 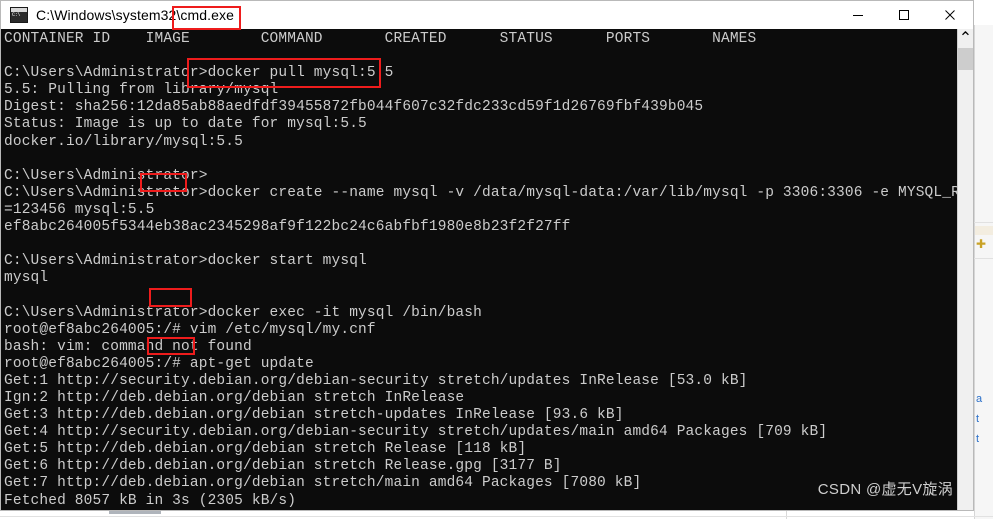 I want to click on watermark-text: CSDN @虚无V旋涡, so click(x=885, y=489).